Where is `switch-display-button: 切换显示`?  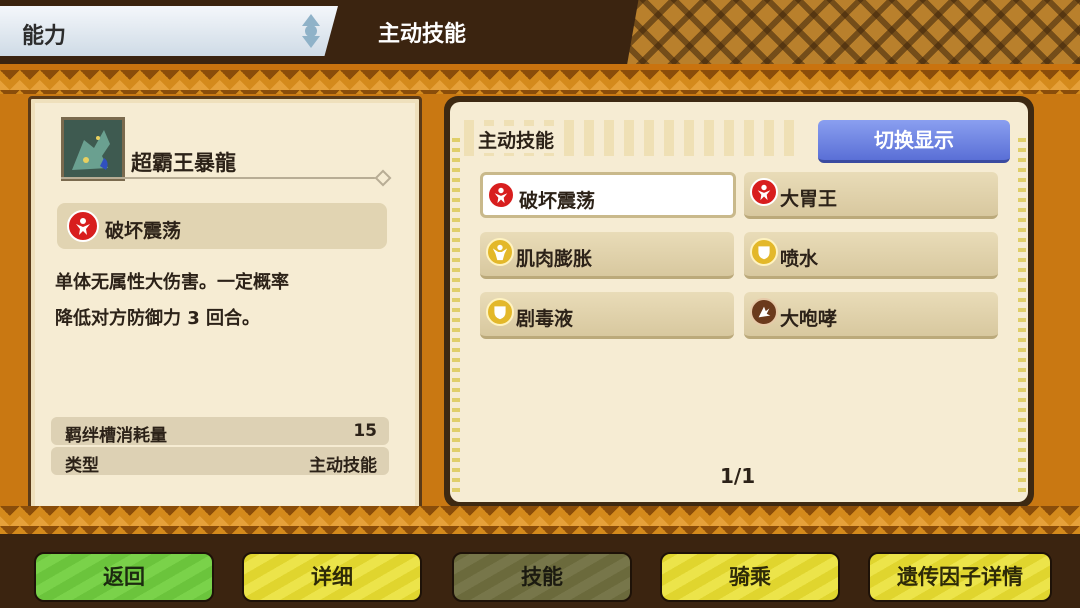
switch-display-button: 切换显示 is located at coordinates (914, 141).